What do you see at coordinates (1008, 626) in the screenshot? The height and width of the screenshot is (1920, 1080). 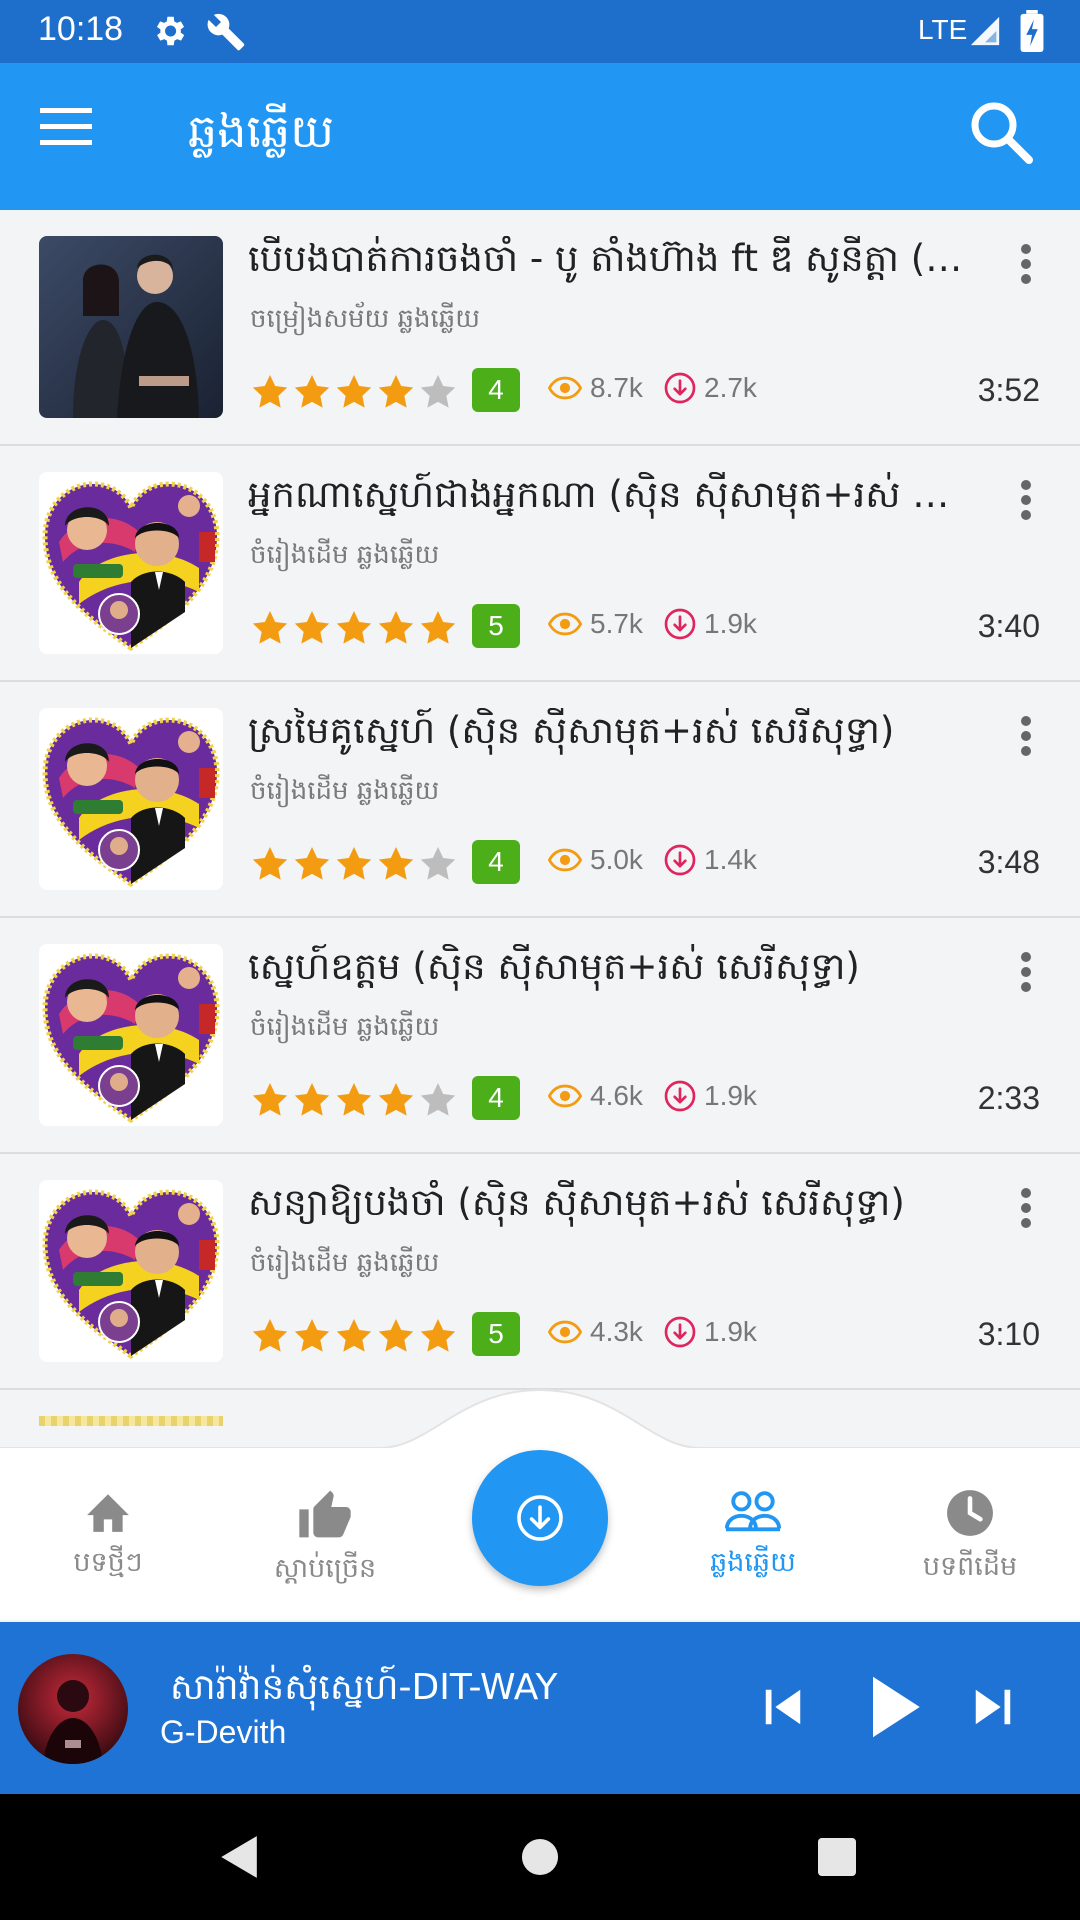 I see `song-duration: 3:40` at bounding box center [1008, 626].